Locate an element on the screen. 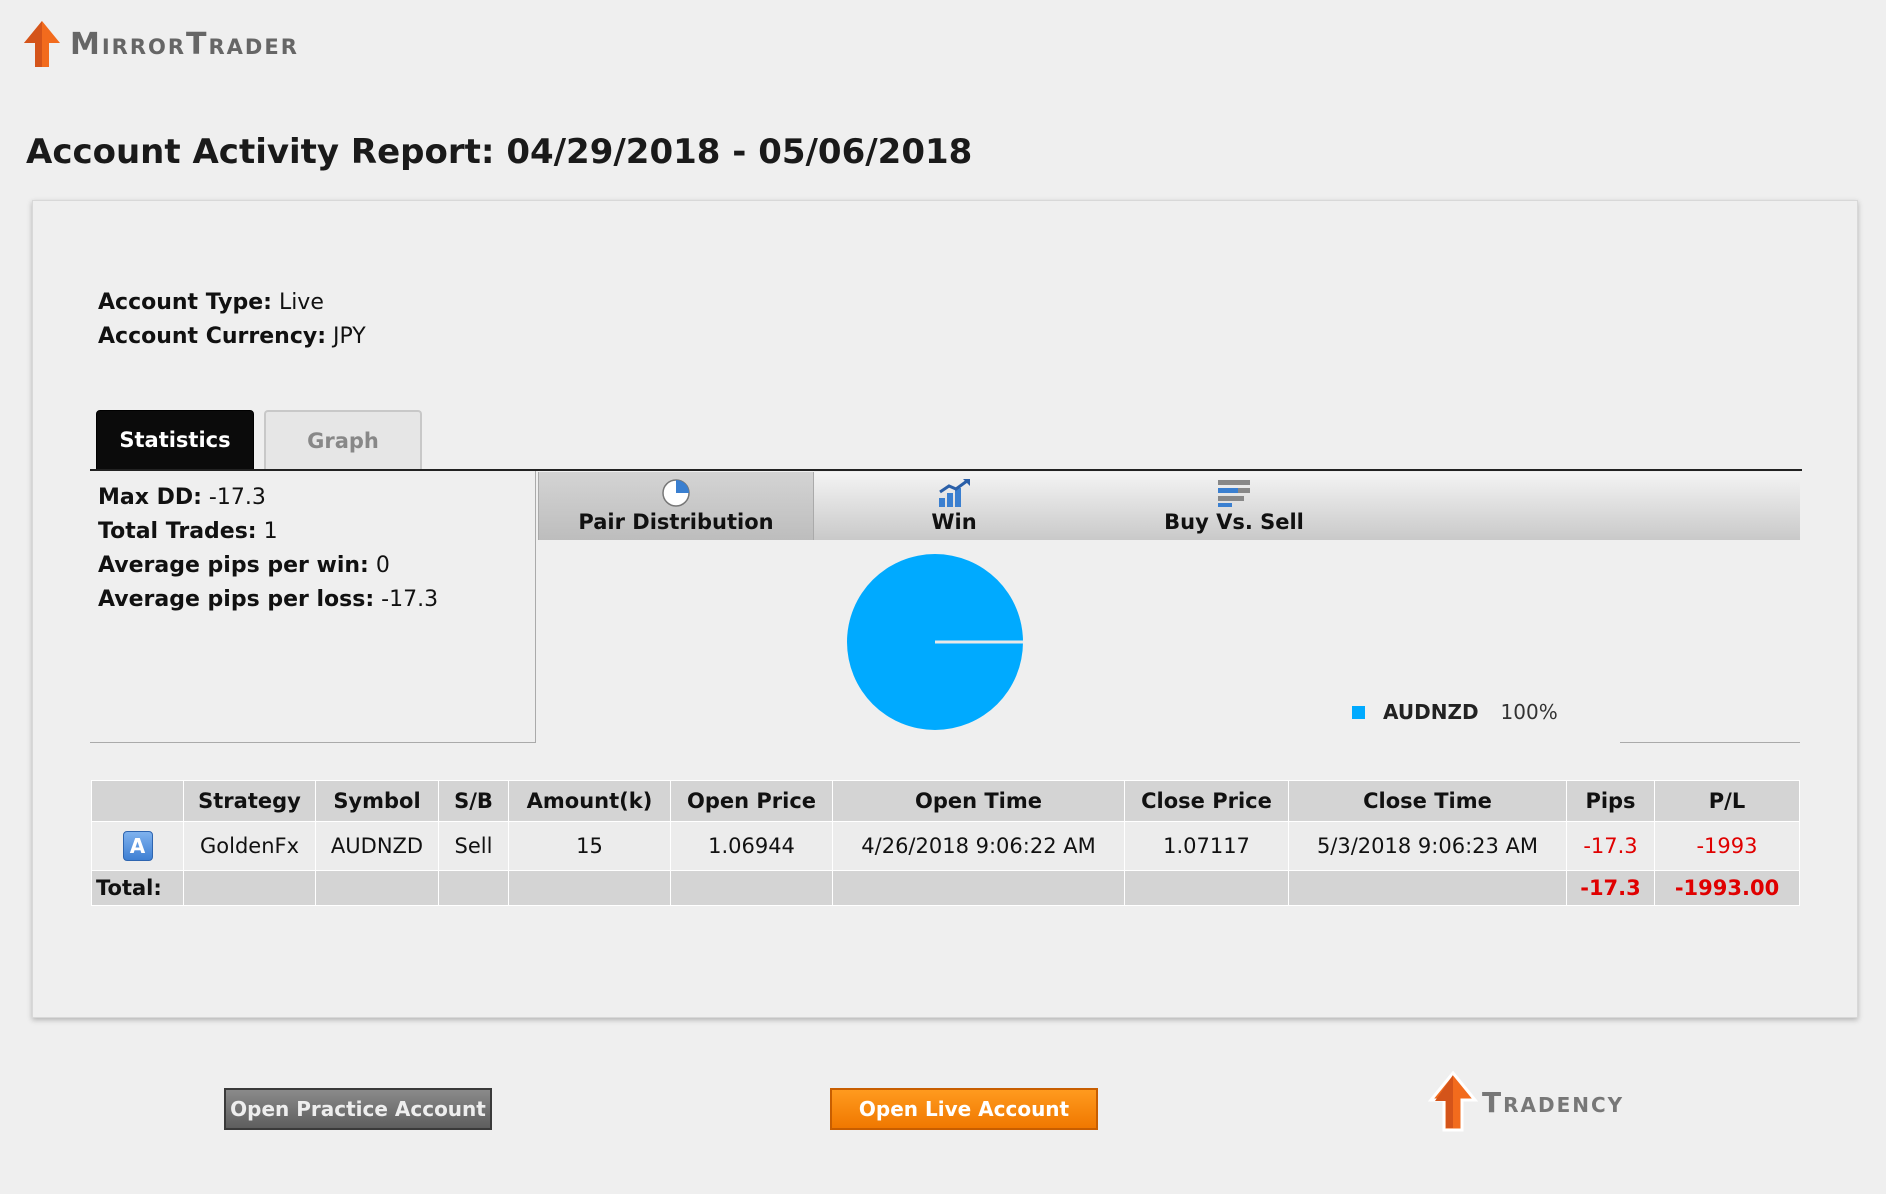 The image size is (1886, 1194). cell-amount: 15 is located at coordinates (589, 846).